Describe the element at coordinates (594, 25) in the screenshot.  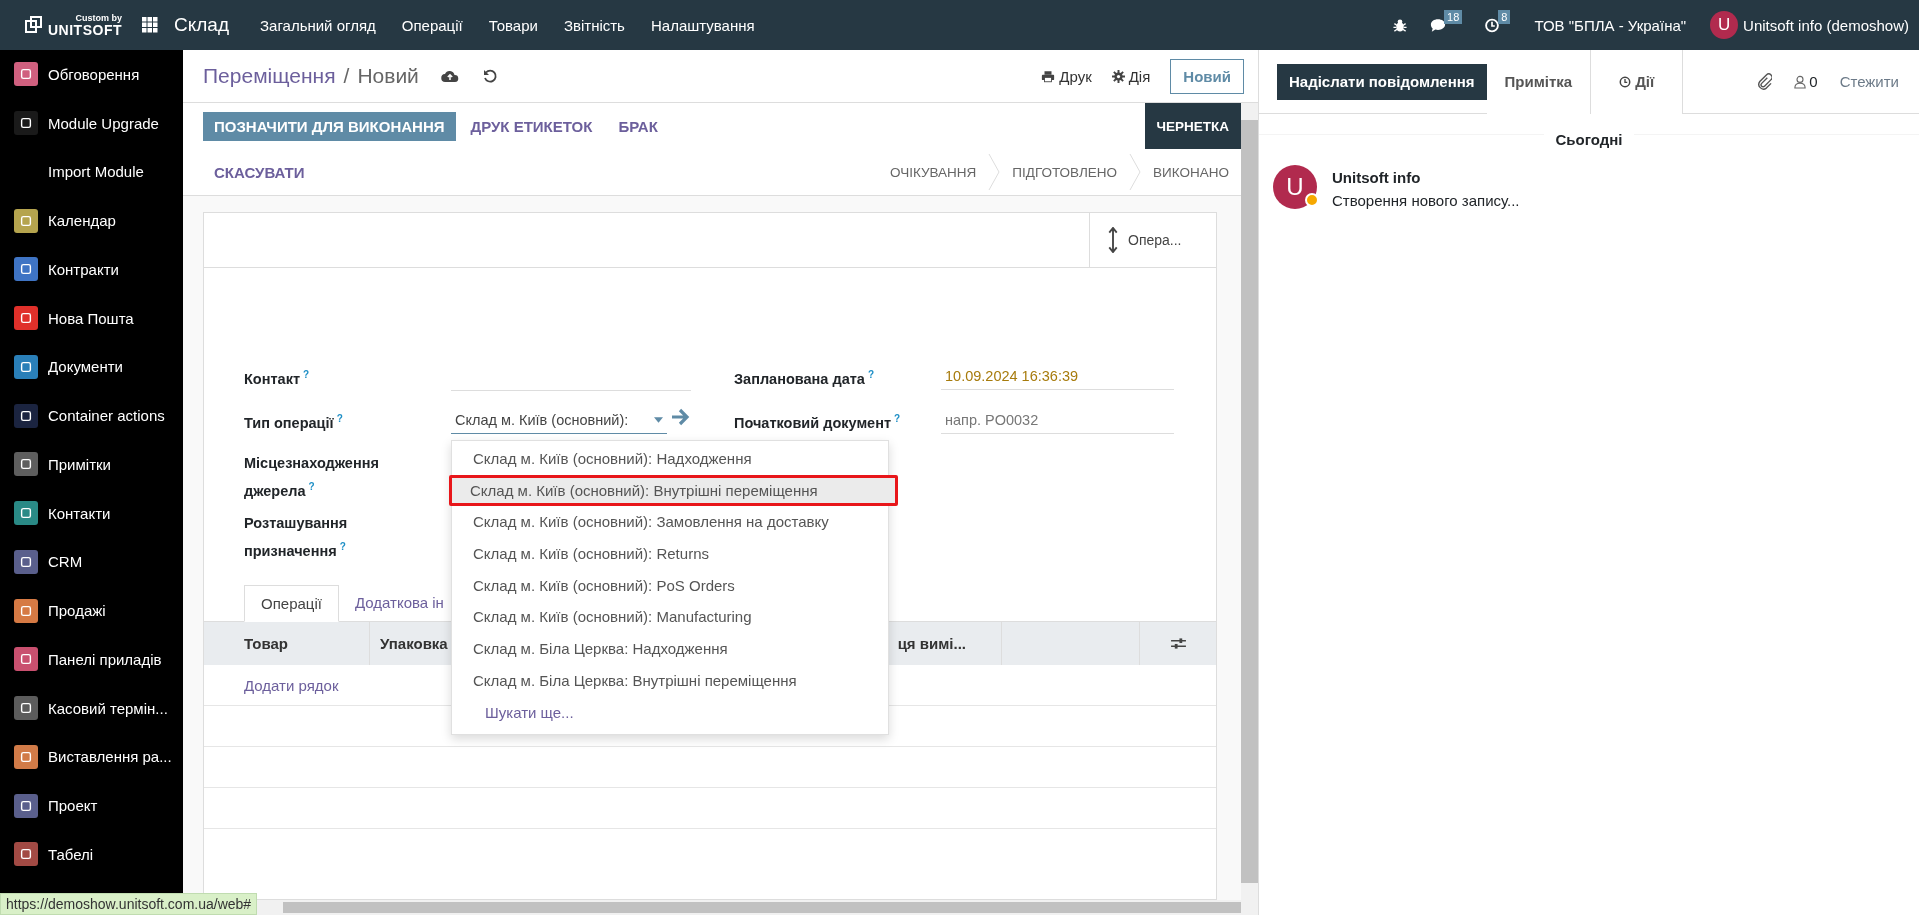
I see `menu-item: Звітність` at that location.